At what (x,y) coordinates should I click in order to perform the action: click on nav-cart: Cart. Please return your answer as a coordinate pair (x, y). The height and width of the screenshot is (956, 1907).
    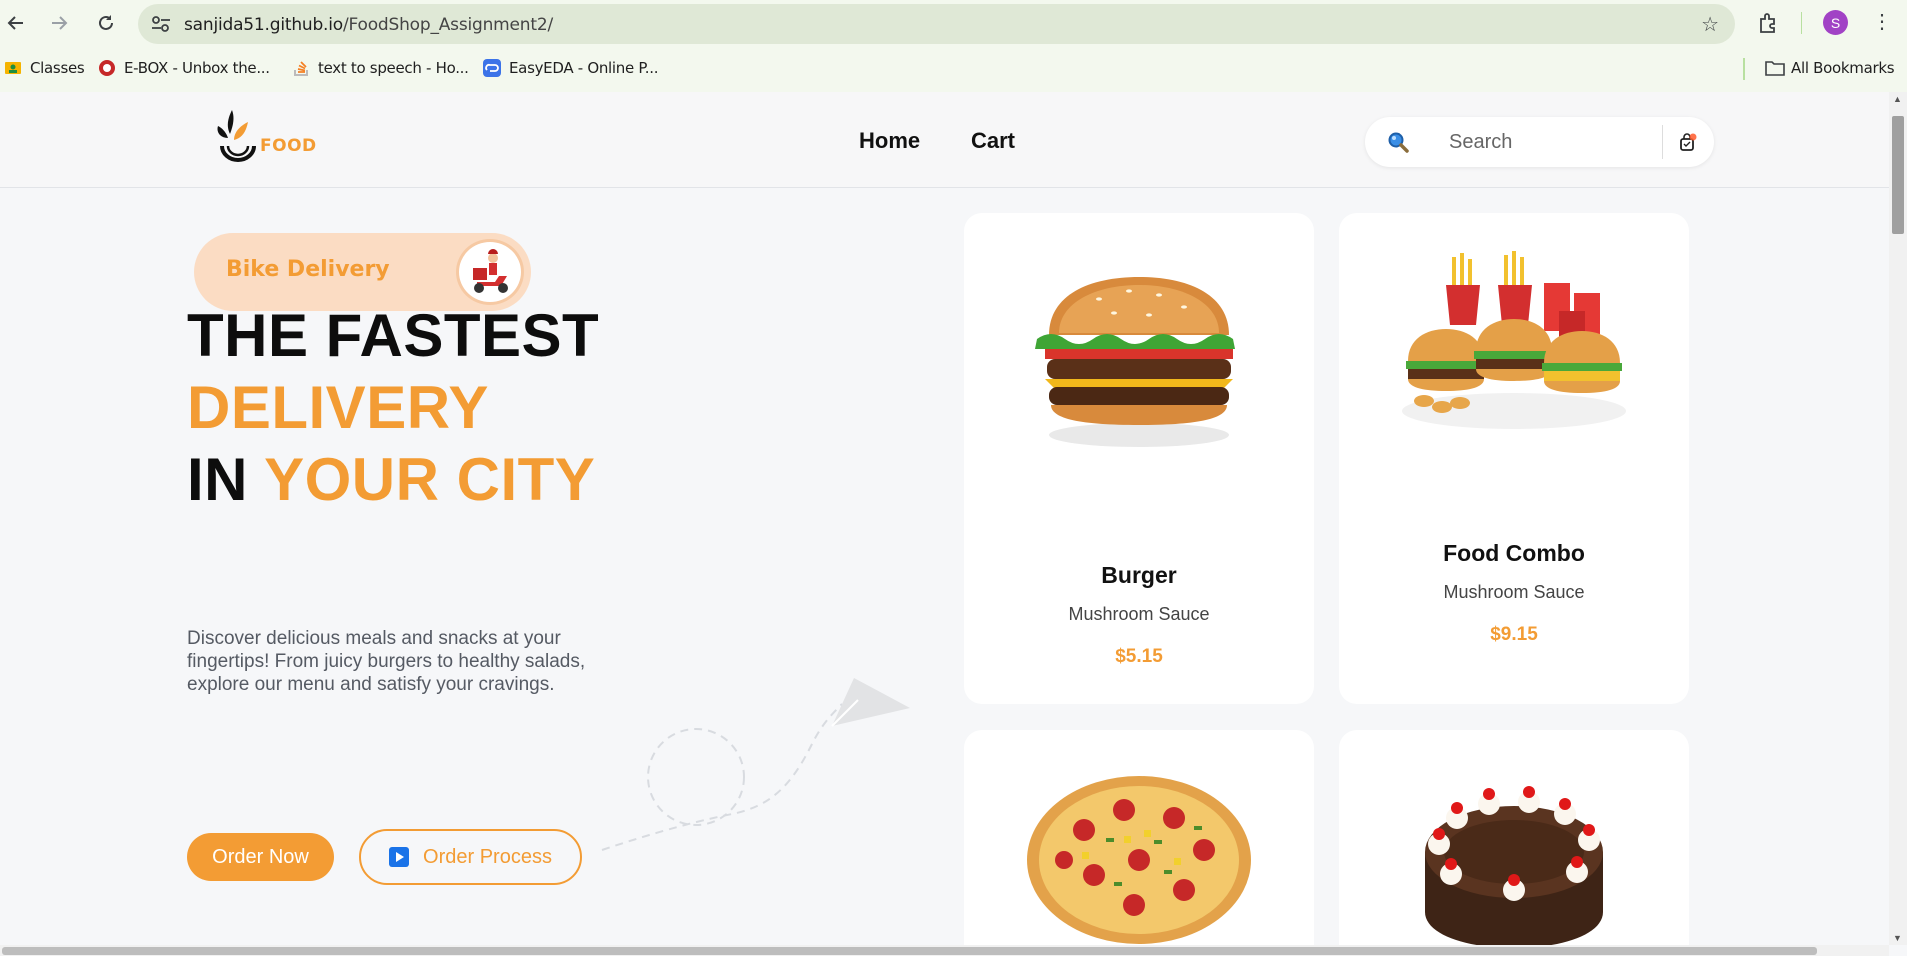
    Looking at the image, I should click on (993, 141).